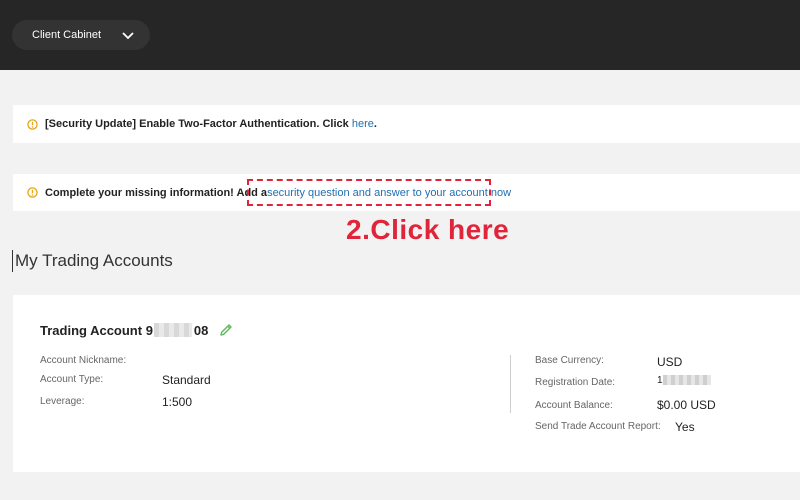 The image size is (800, 500). What do you see at coordinates (569, 360) in the screenshot?
I see `base-currency-label: Base Currency:` at bounding box center [569, 360].